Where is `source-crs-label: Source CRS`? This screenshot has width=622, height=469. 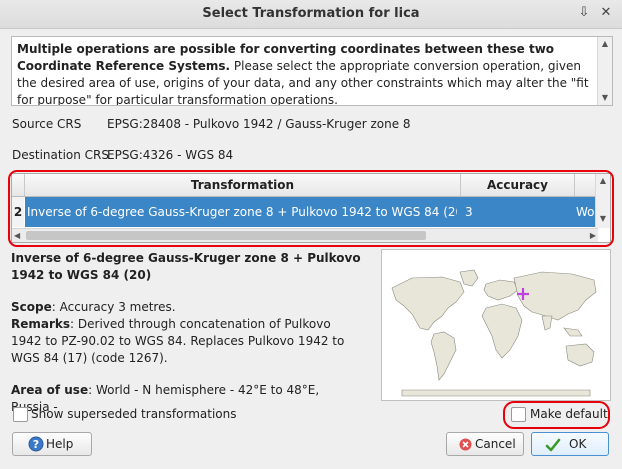 source-crs-label: Source CRS is located at coordinates (47, 124).